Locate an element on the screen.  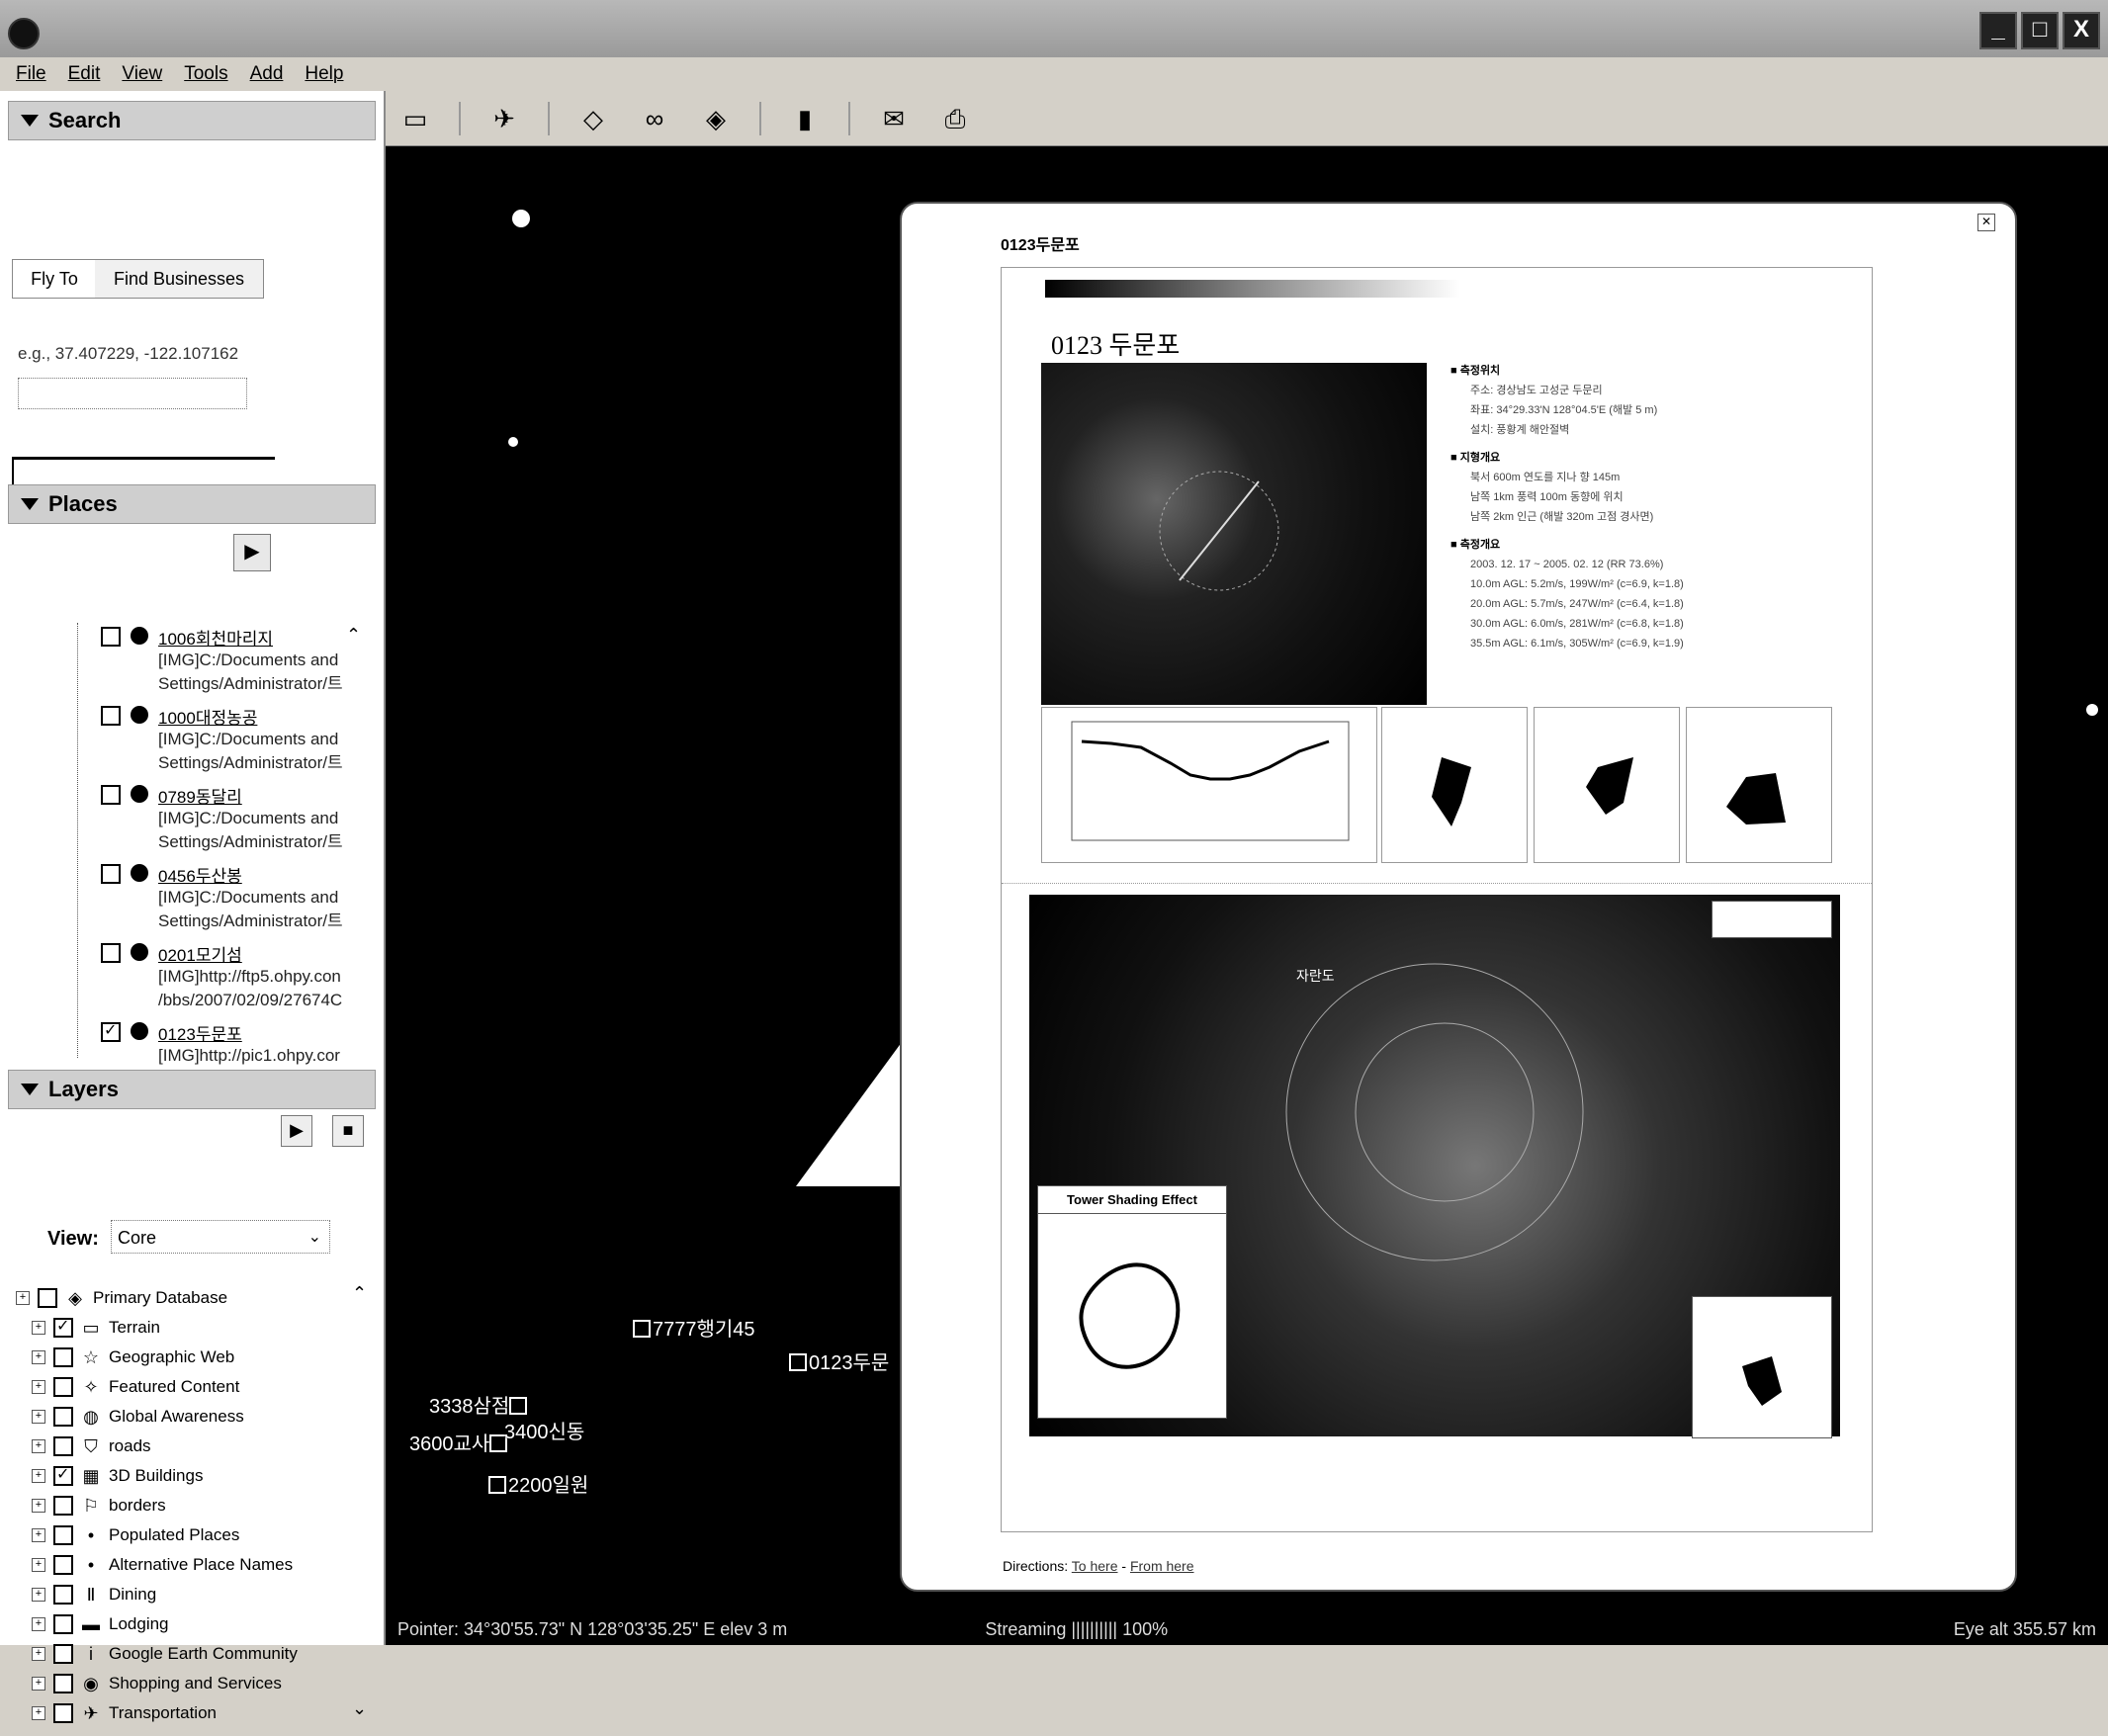
search-go-button: ▶ is located at coordinates (252, 552).